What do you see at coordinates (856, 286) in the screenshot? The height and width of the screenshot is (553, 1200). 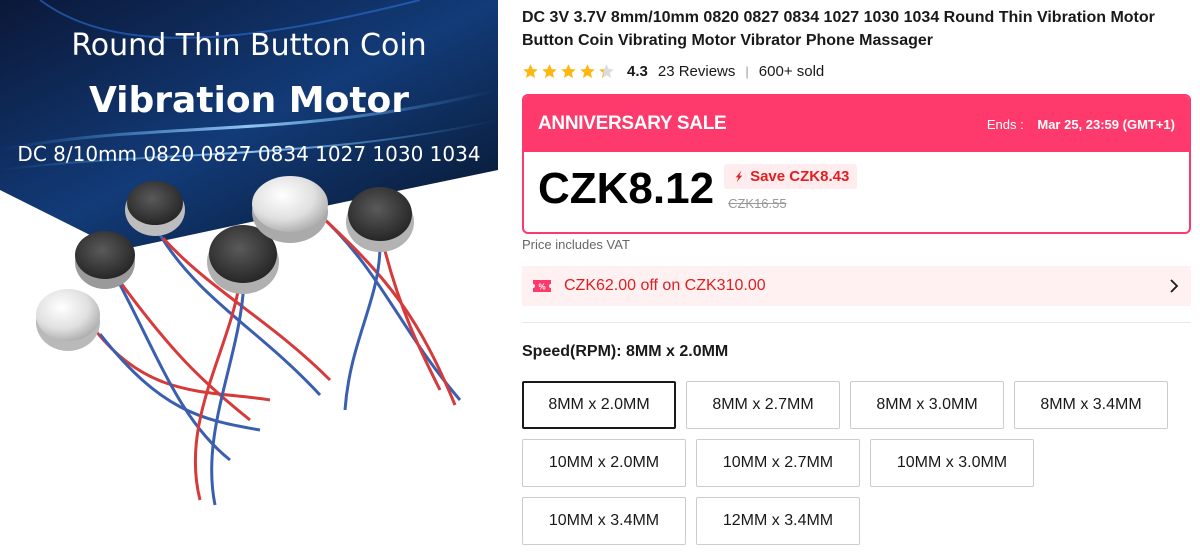 I see `coupon-row: % CZK62.00 off on CZK310.00` at bounding box center [856, 286].